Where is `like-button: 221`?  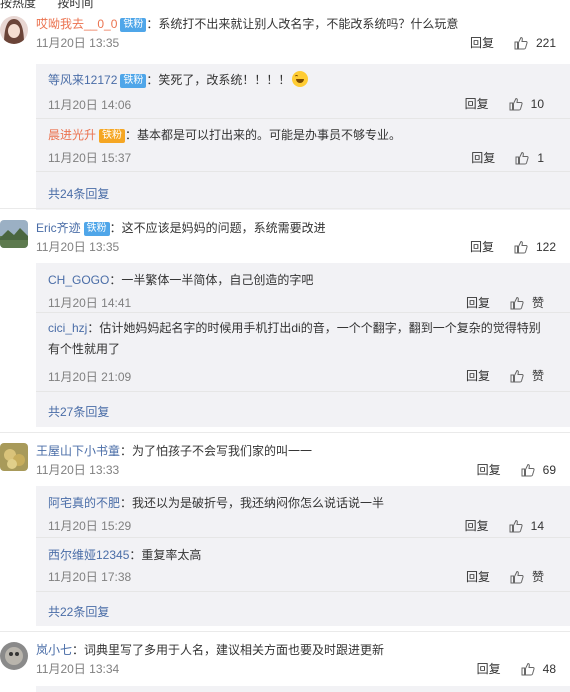
like-button: 221 is located at coordinates (535, 43).